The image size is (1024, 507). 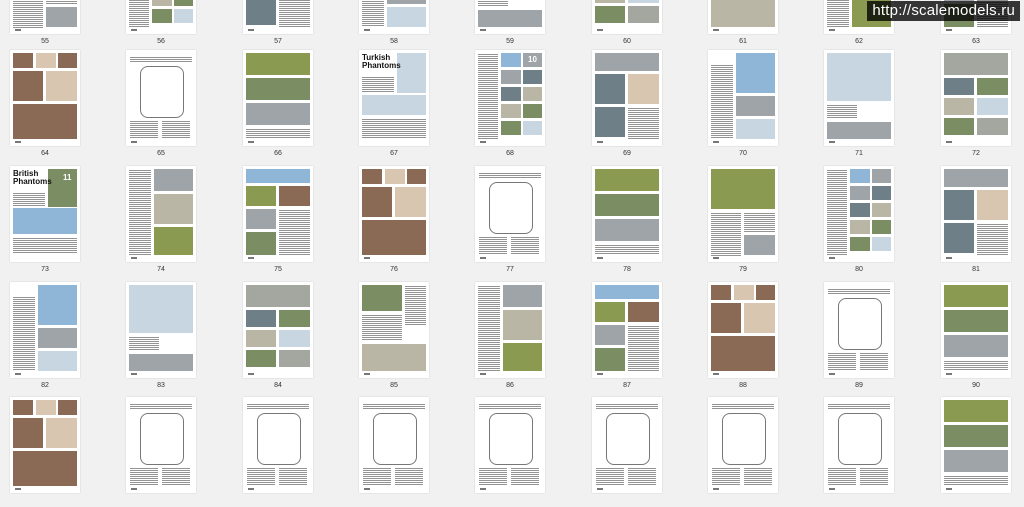 I want to click on page-preview: Turkish Phantoms, so click(x=394, y=98).